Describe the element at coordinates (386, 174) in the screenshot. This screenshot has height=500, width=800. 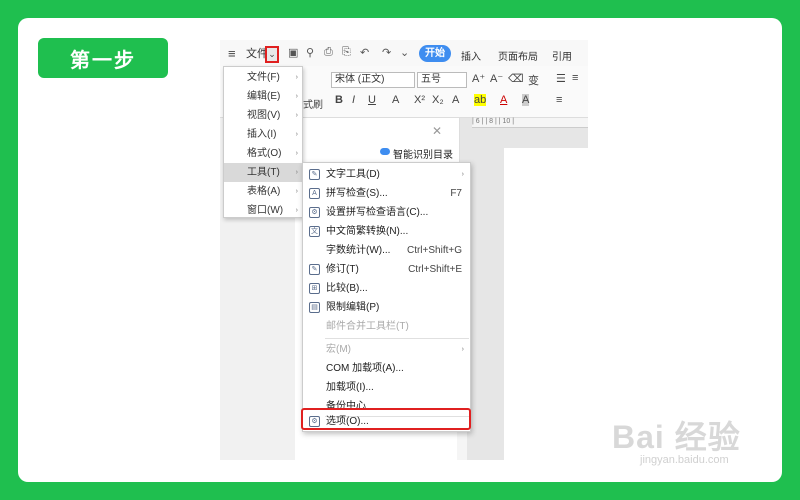
I see `submenu-item-text-tools: ✎ 文字工具(D) ›` at that location.